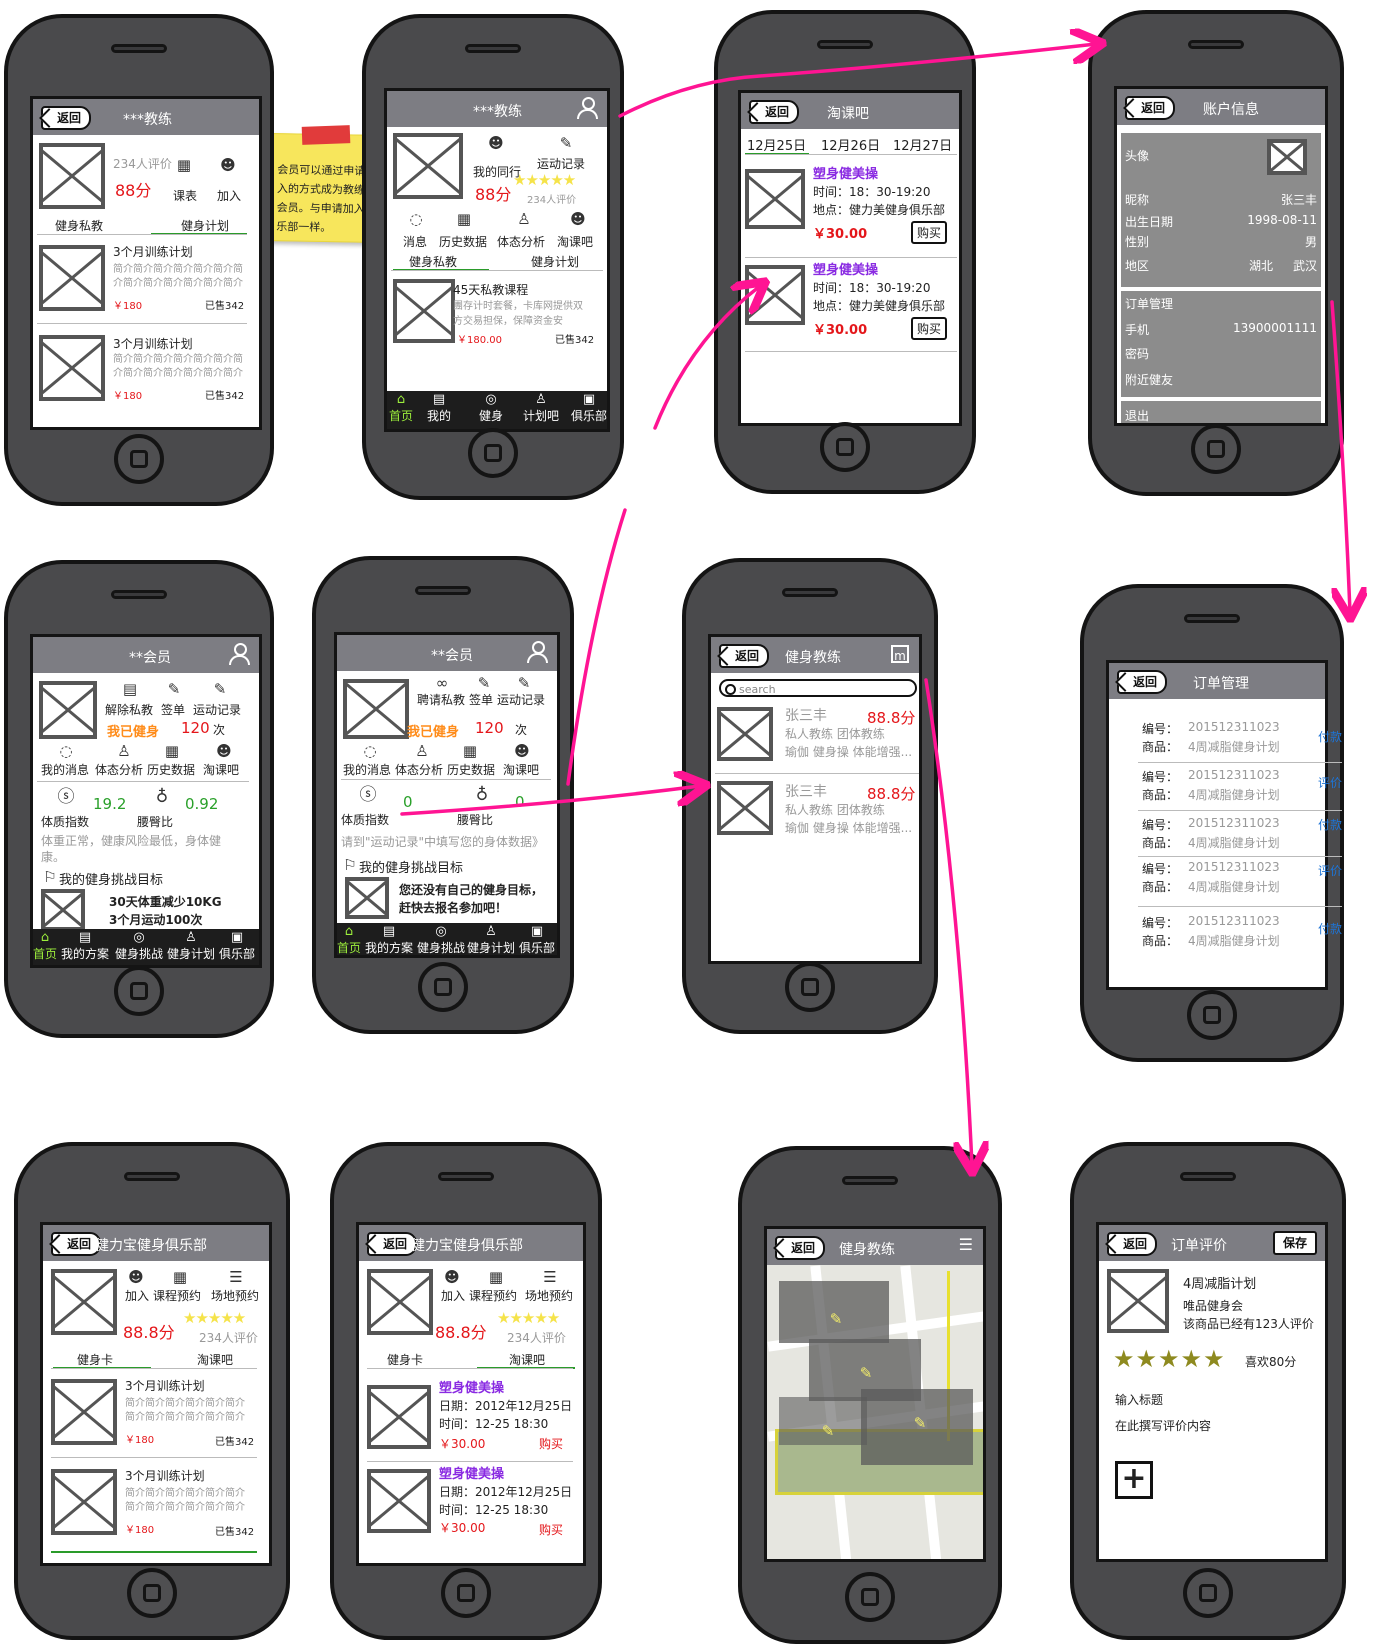 The height and width of the screenshot is (1648, 1390). I want to click on arrow-member-to-market, so click(596, 647).